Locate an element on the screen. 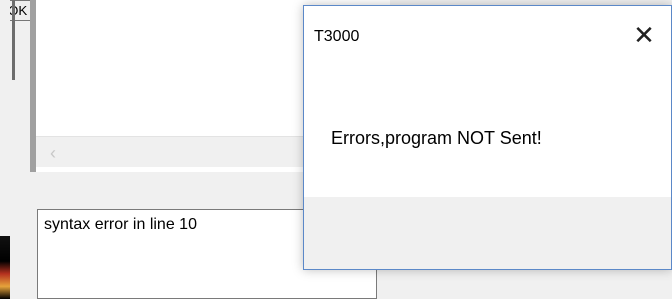  background-image-fragment is located at coordinates (5, 267).